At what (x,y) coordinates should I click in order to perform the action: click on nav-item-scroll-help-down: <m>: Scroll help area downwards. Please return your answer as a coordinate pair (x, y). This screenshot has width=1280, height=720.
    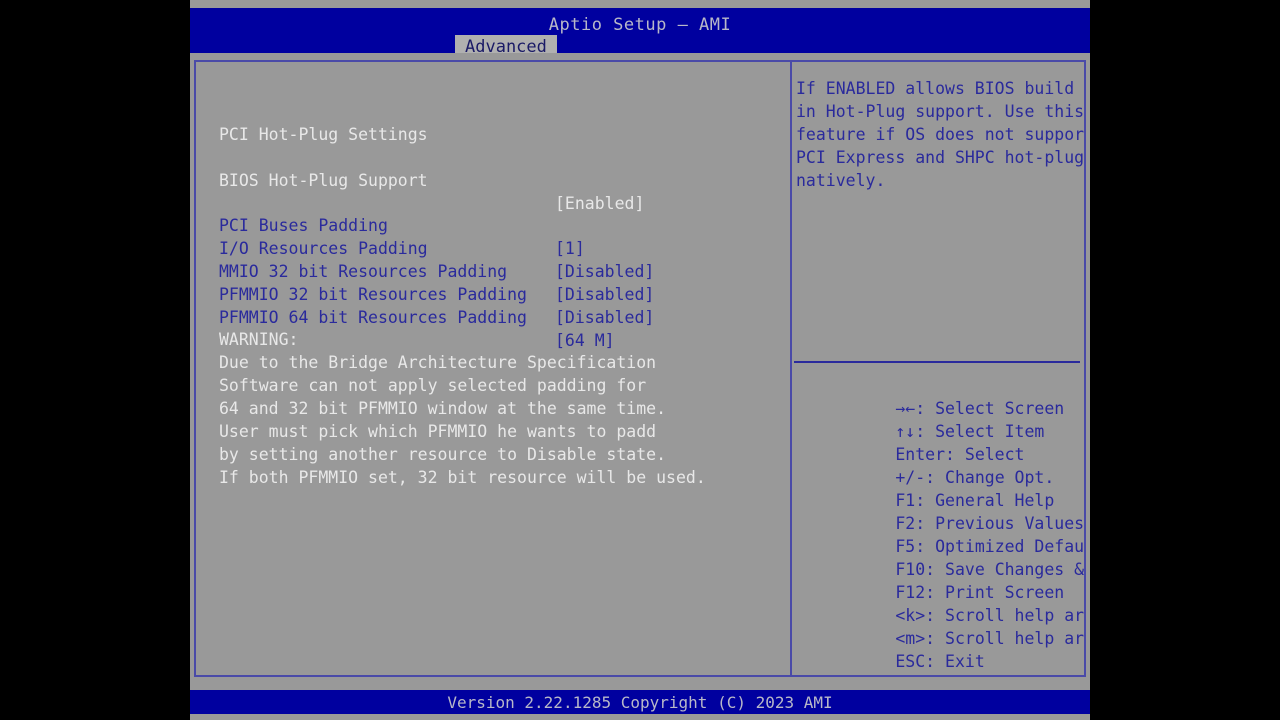
    Looking at the image, I should click on (940, 626).